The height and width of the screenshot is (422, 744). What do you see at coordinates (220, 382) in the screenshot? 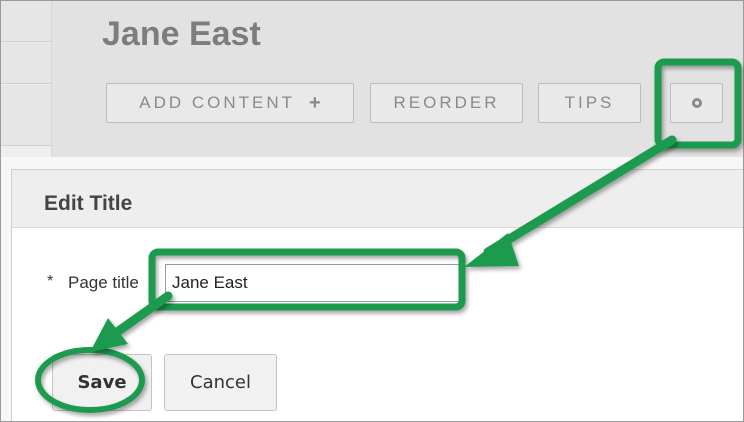
I see `cancel-button: Cancel` at bounding box center [220, 382].